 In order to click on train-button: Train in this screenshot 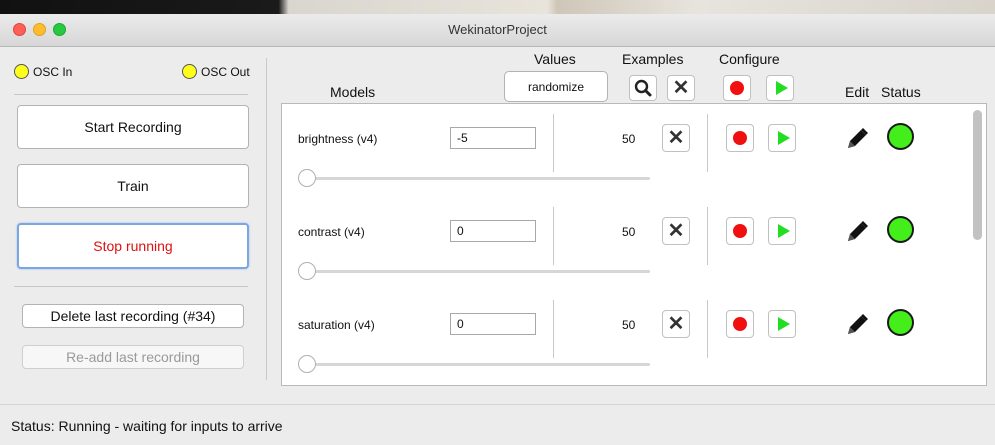, I will do `click(133, 186)`.